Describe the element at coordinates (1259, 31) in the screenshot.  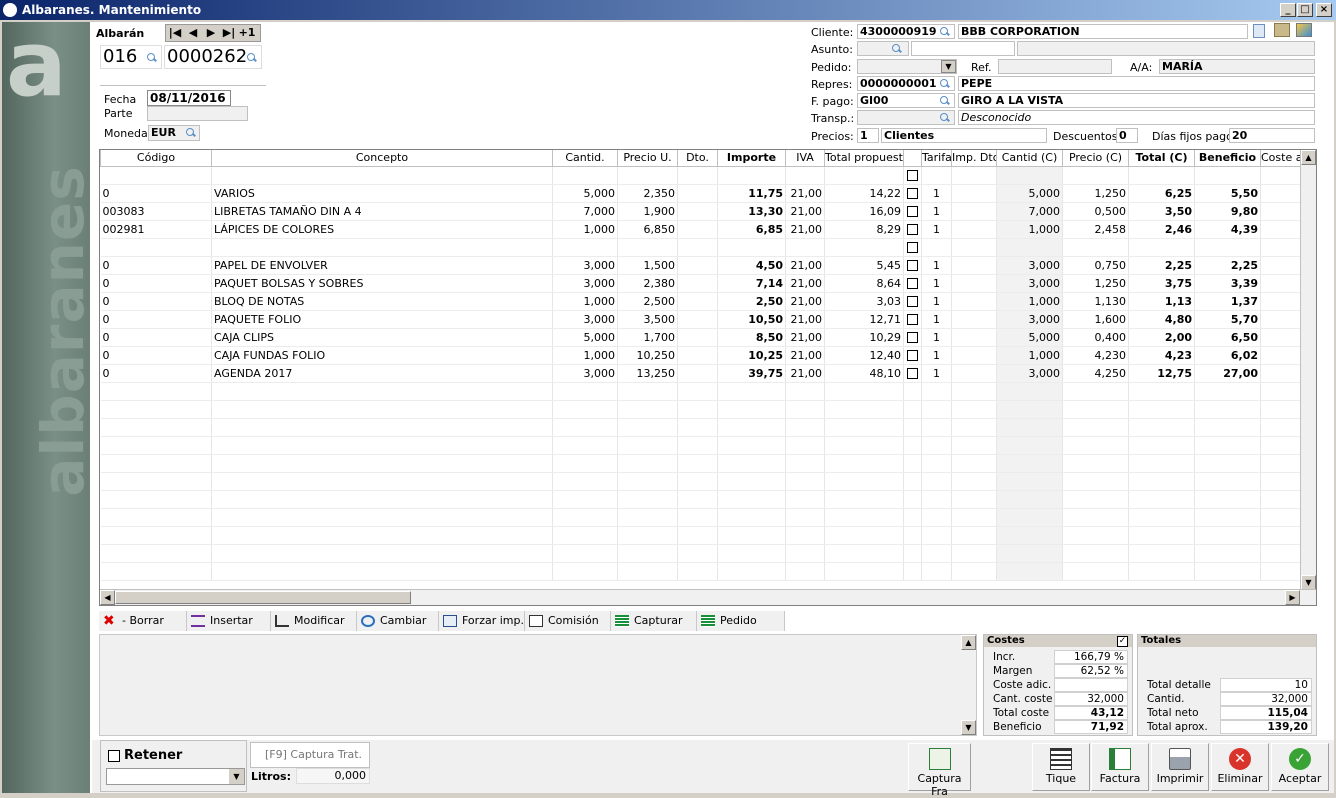
I see `cliente-details-icon` at that location.